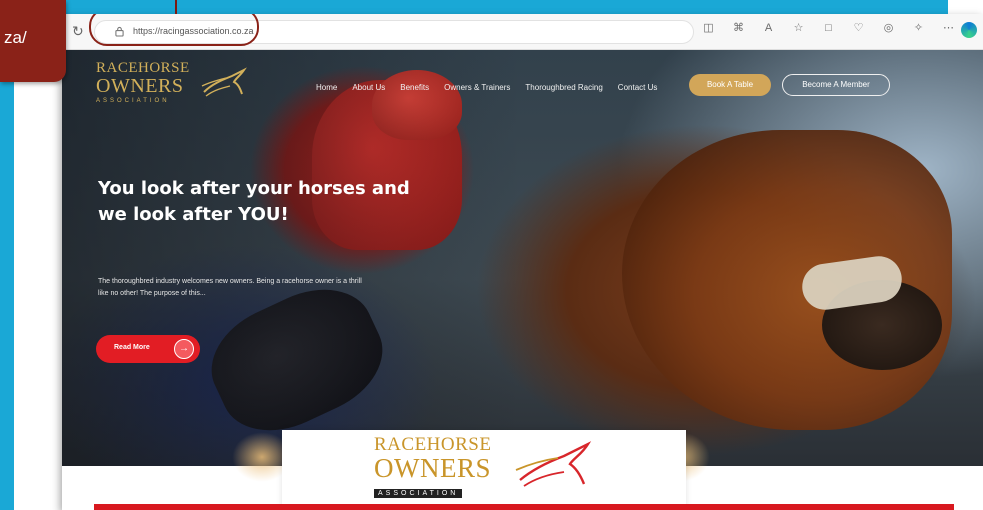  What do you see at coordinates (171, 82) in the screenshot?
I see `site-logo: RACEHORSE OWNERS ASSOCIATION` at bounding box center [171, 82].